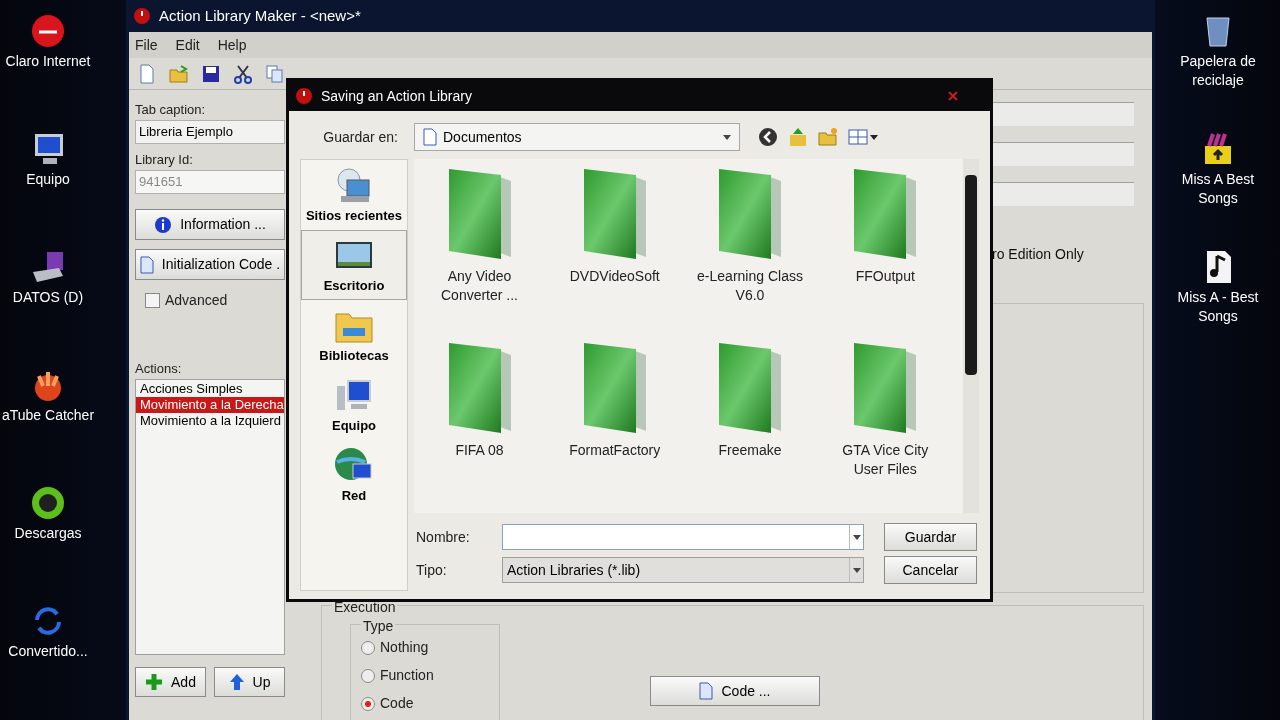 Image resolution: width=1280 pixels, height=720 pixels. What do you see at coordinates (249, 682) in the screenshot?
I see `up-button: Up` at bounding box center [249, 682].